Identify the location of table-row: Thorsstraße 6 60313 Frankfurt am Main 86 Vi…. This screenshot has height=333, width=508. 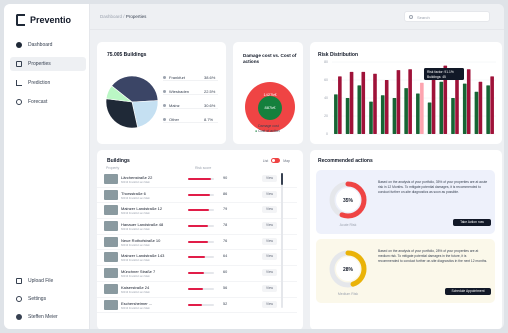
(197, 196).